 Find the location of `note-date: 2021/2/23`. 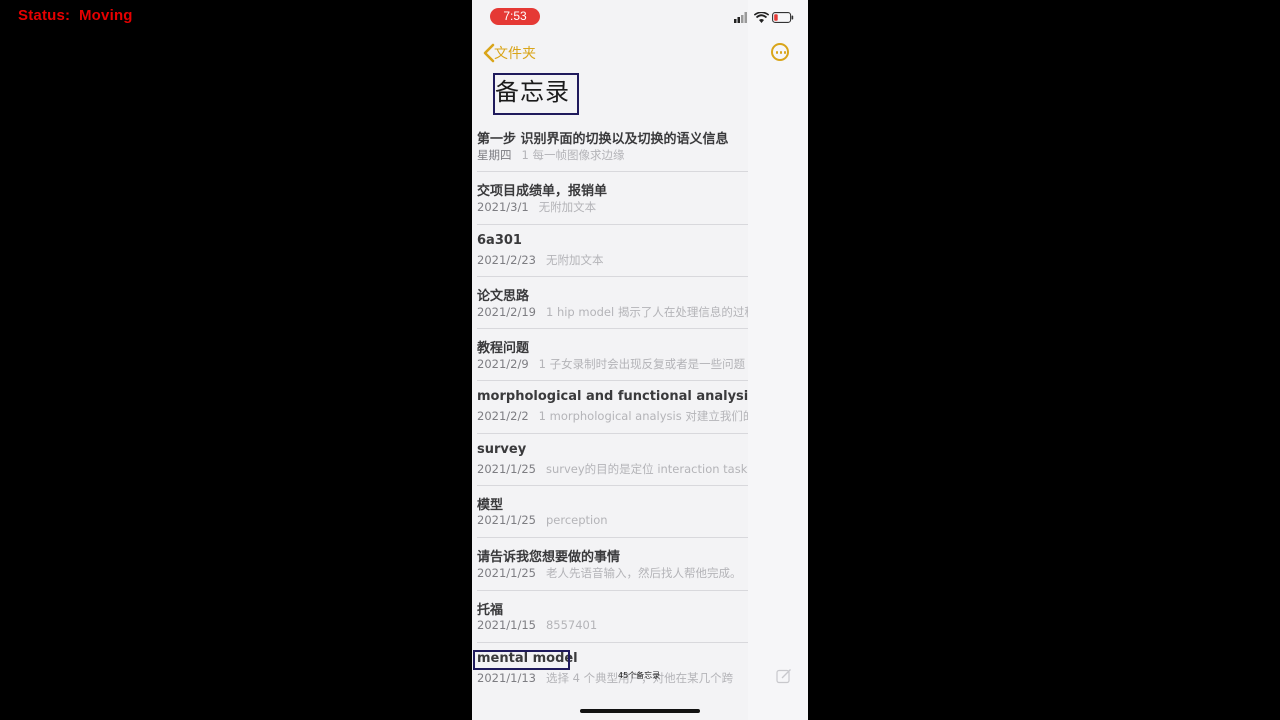

note-date: 2021/2/23 is located at coordinates (506, 259).